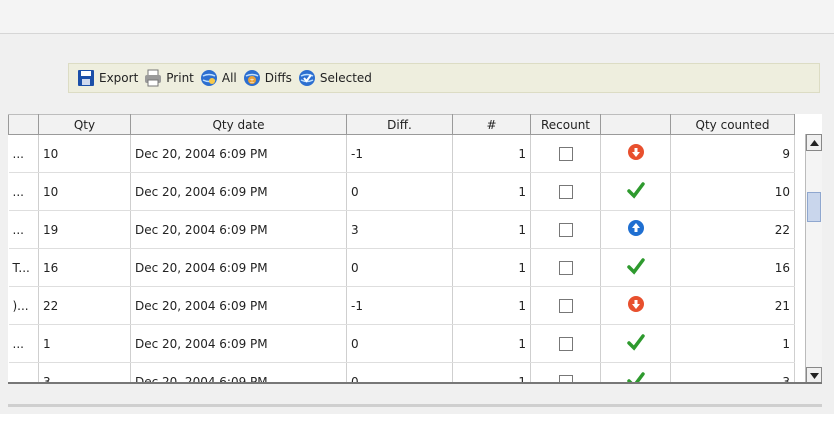  I want to click on grid-toolbar: Export Print All ± Diffs Selected, so click(444, 78).